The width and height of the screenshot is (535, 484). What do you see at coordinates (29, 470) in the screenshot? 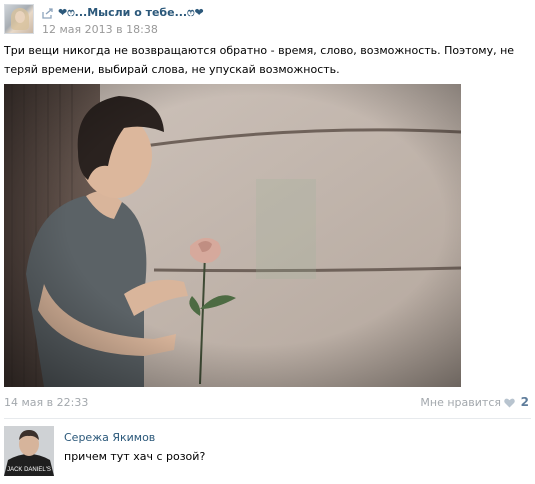
I see `avatar-shirt-text: JACK DANIEL'S` at bounding box center [29, 470].